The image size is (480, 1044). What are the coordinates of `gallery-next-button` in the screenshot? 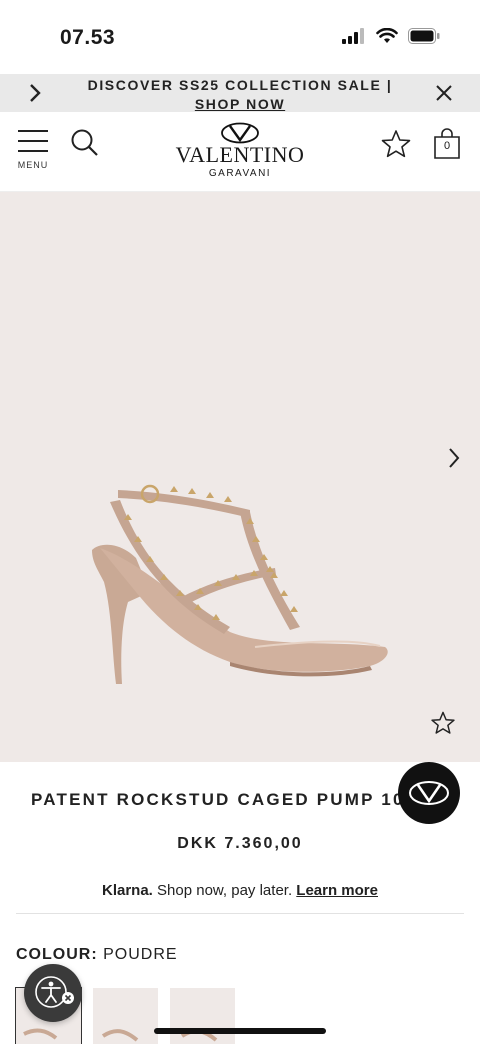 It's located at (454, 460).